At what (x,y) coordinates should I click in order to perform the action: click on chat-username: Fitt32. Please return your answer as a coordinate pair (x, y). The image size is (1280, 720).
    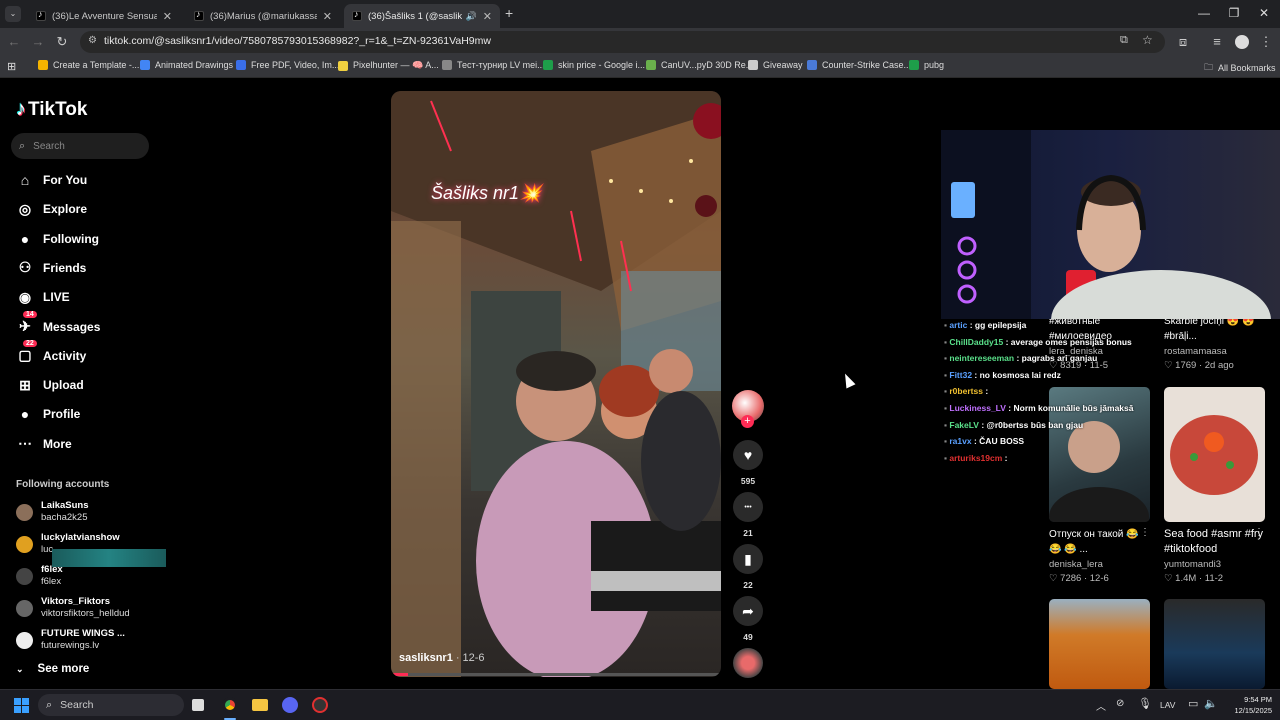
    Looking at the image, I should click on (961, 374).